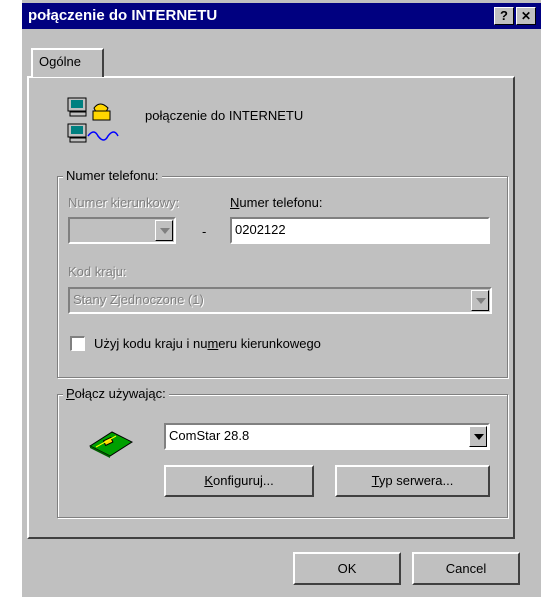 The height and width of the screenshot is (597, 541). I want to click on modem-value: ComStar 28.8, so click(209, 435).